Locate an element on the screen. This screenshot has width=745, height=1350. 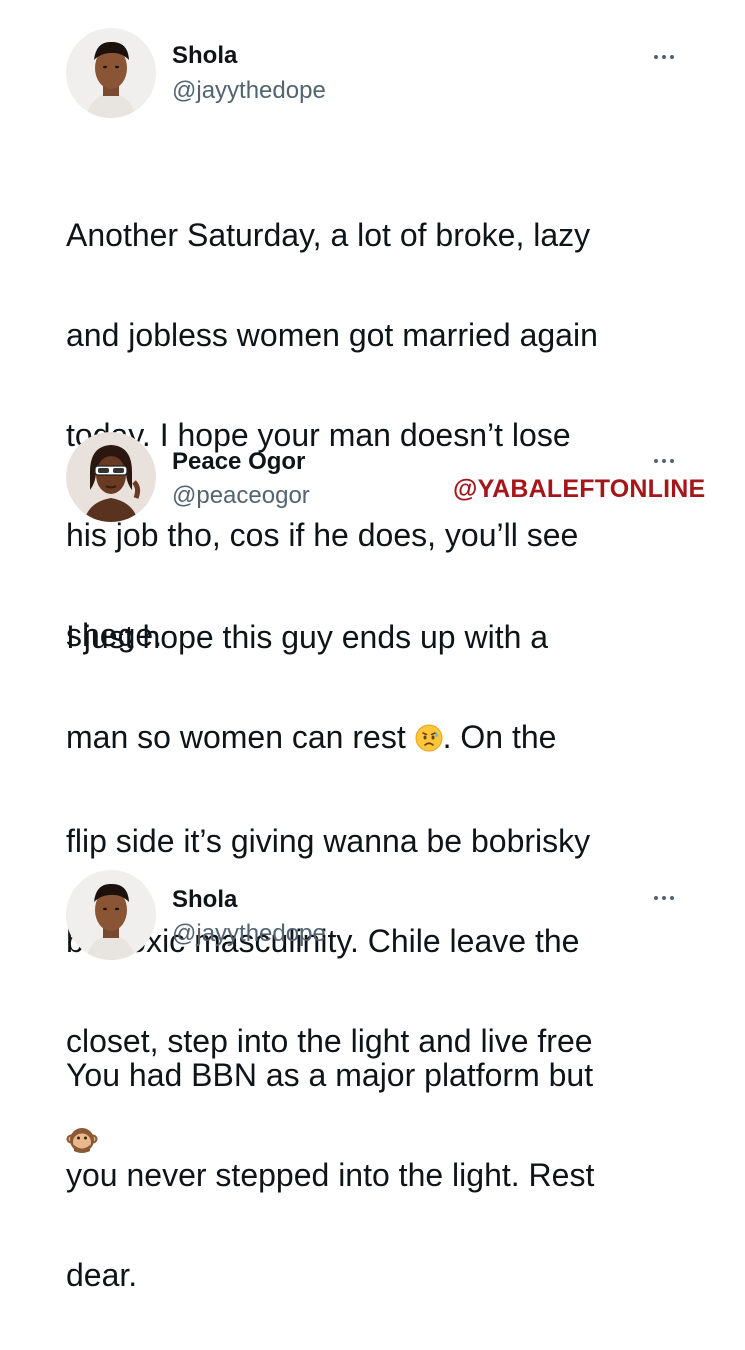
tweet-line-segment: . On the is located at coordinates (499, 737).